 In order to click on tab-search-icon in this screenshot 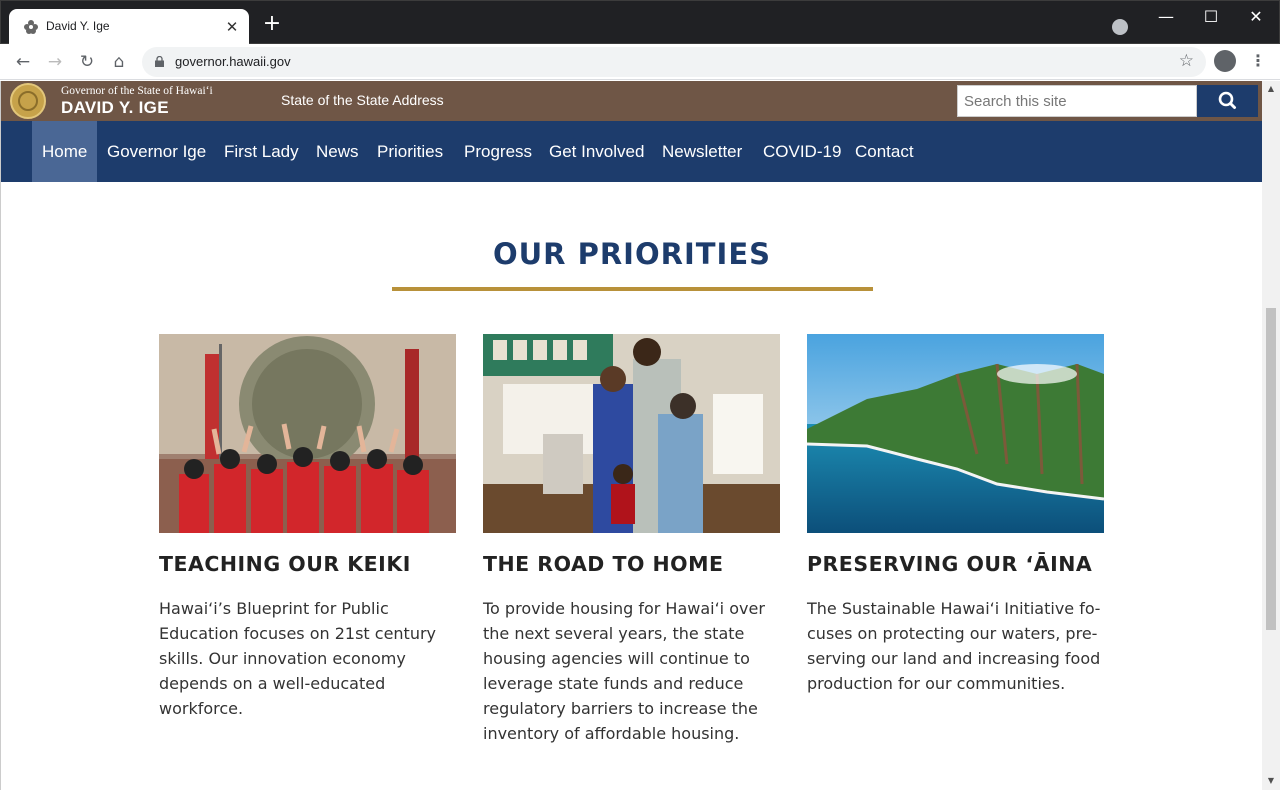, I will do `click(1120, 27)`.